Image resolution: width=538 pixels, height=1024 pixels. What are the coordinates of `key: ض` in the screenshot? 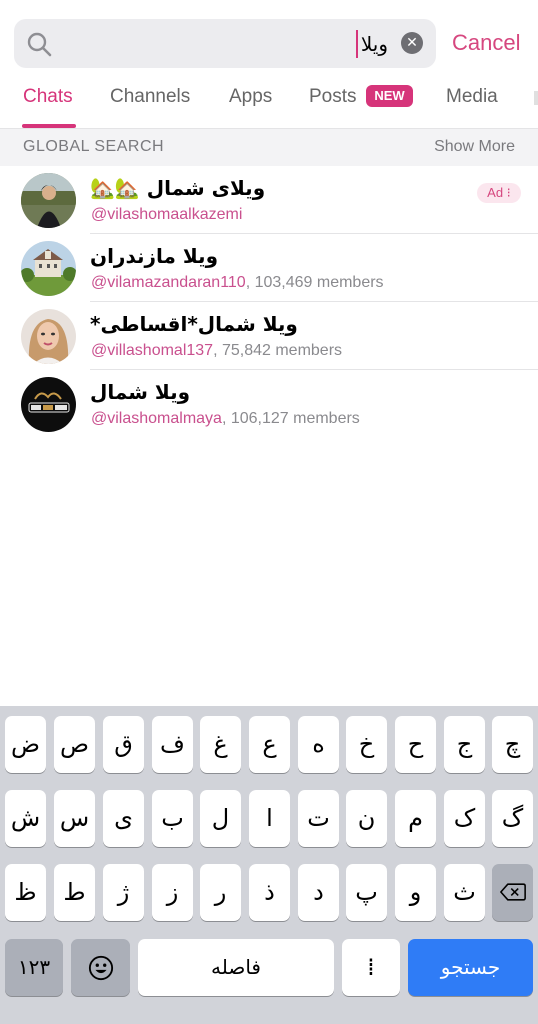 It's located at (25, 744).